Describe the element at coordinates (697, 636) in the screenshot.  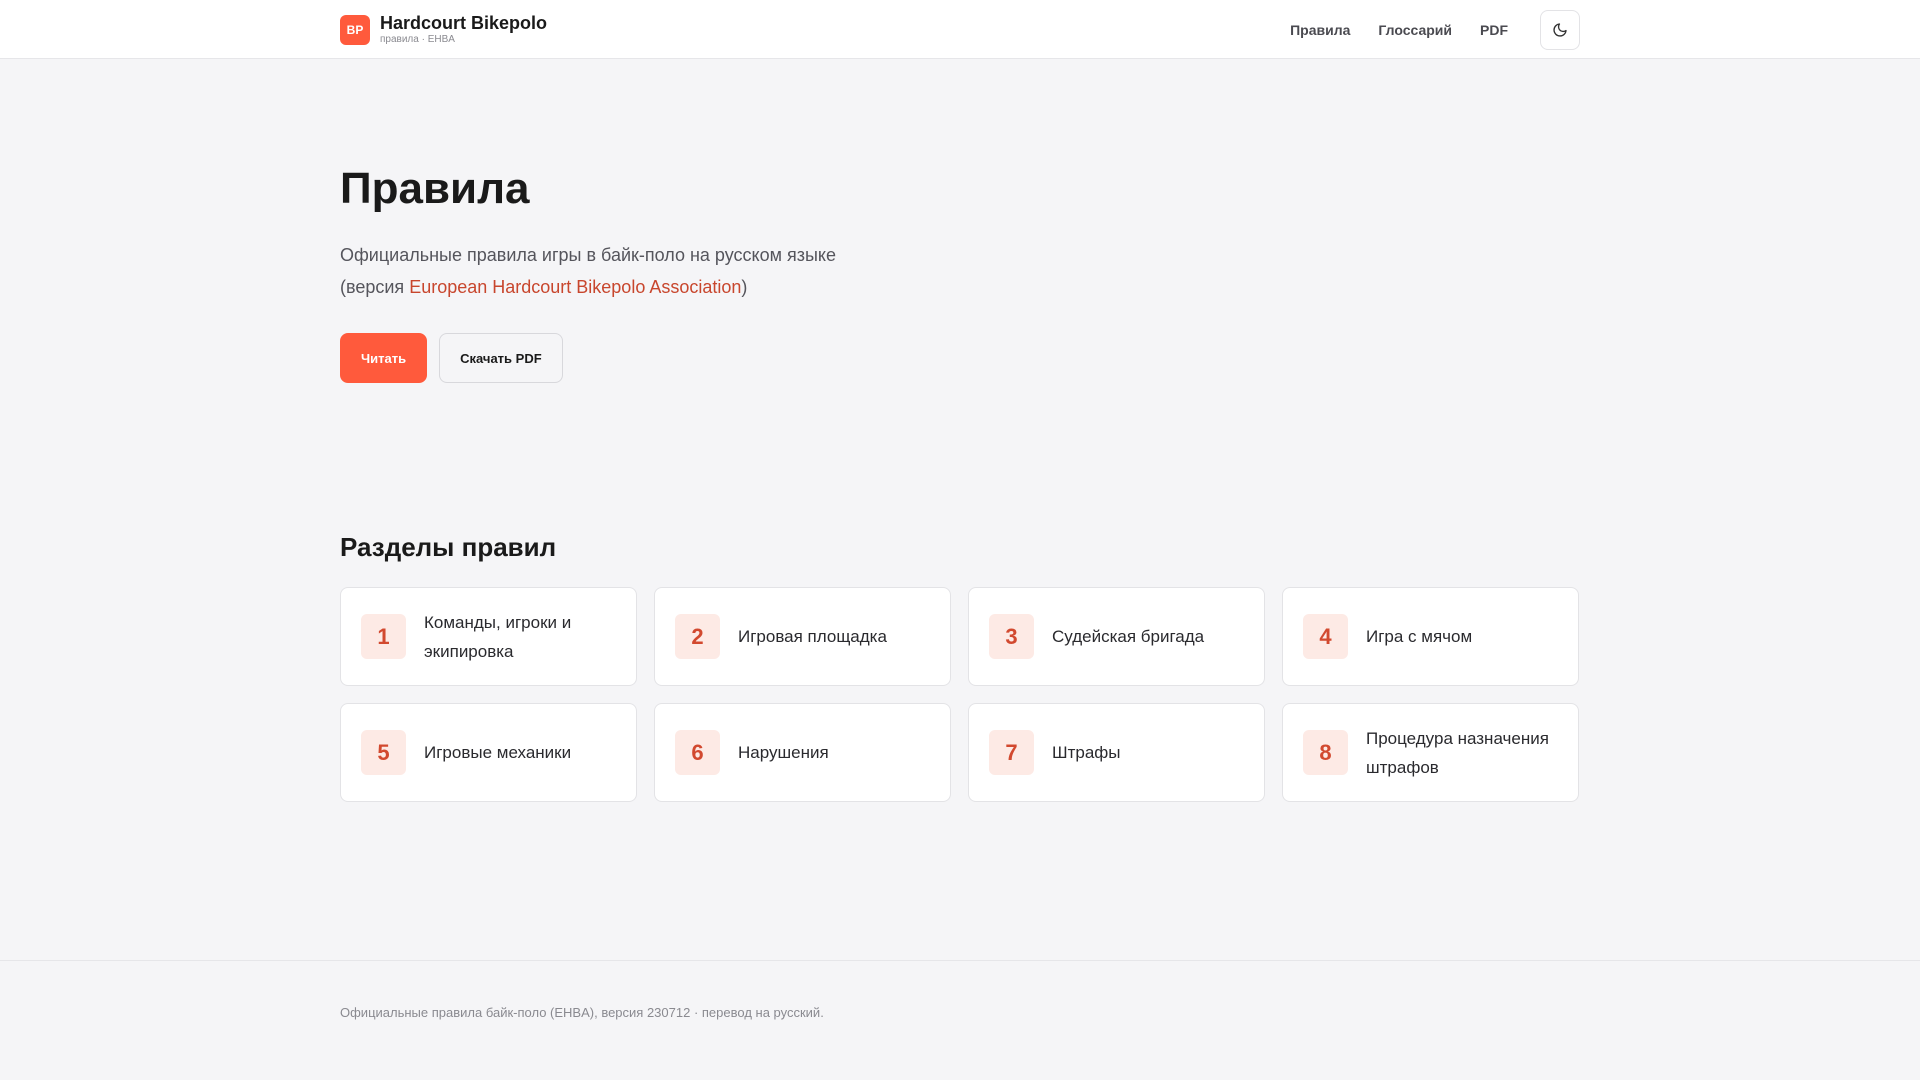
I see `section-number: 2` at that location.